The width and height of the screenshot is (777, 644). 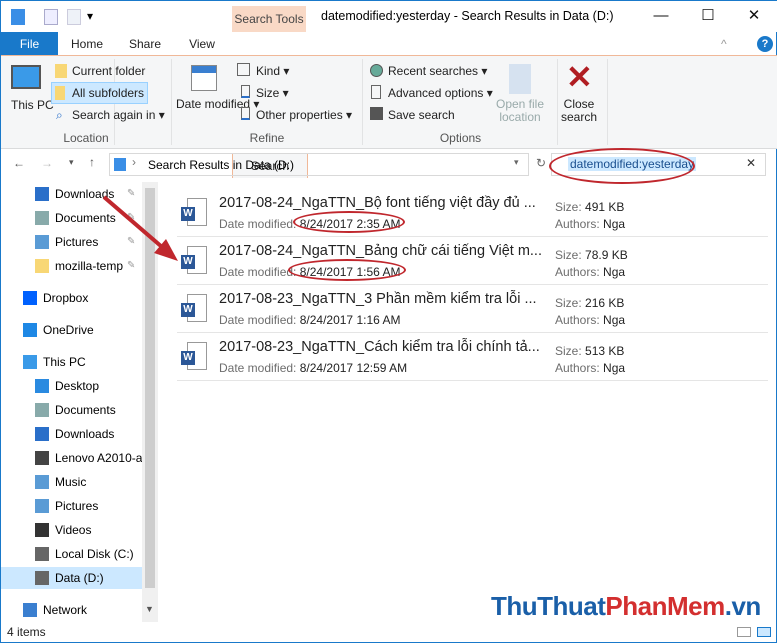 I want to click on nav-item-label: Downloads, so click(x=85, y=434).